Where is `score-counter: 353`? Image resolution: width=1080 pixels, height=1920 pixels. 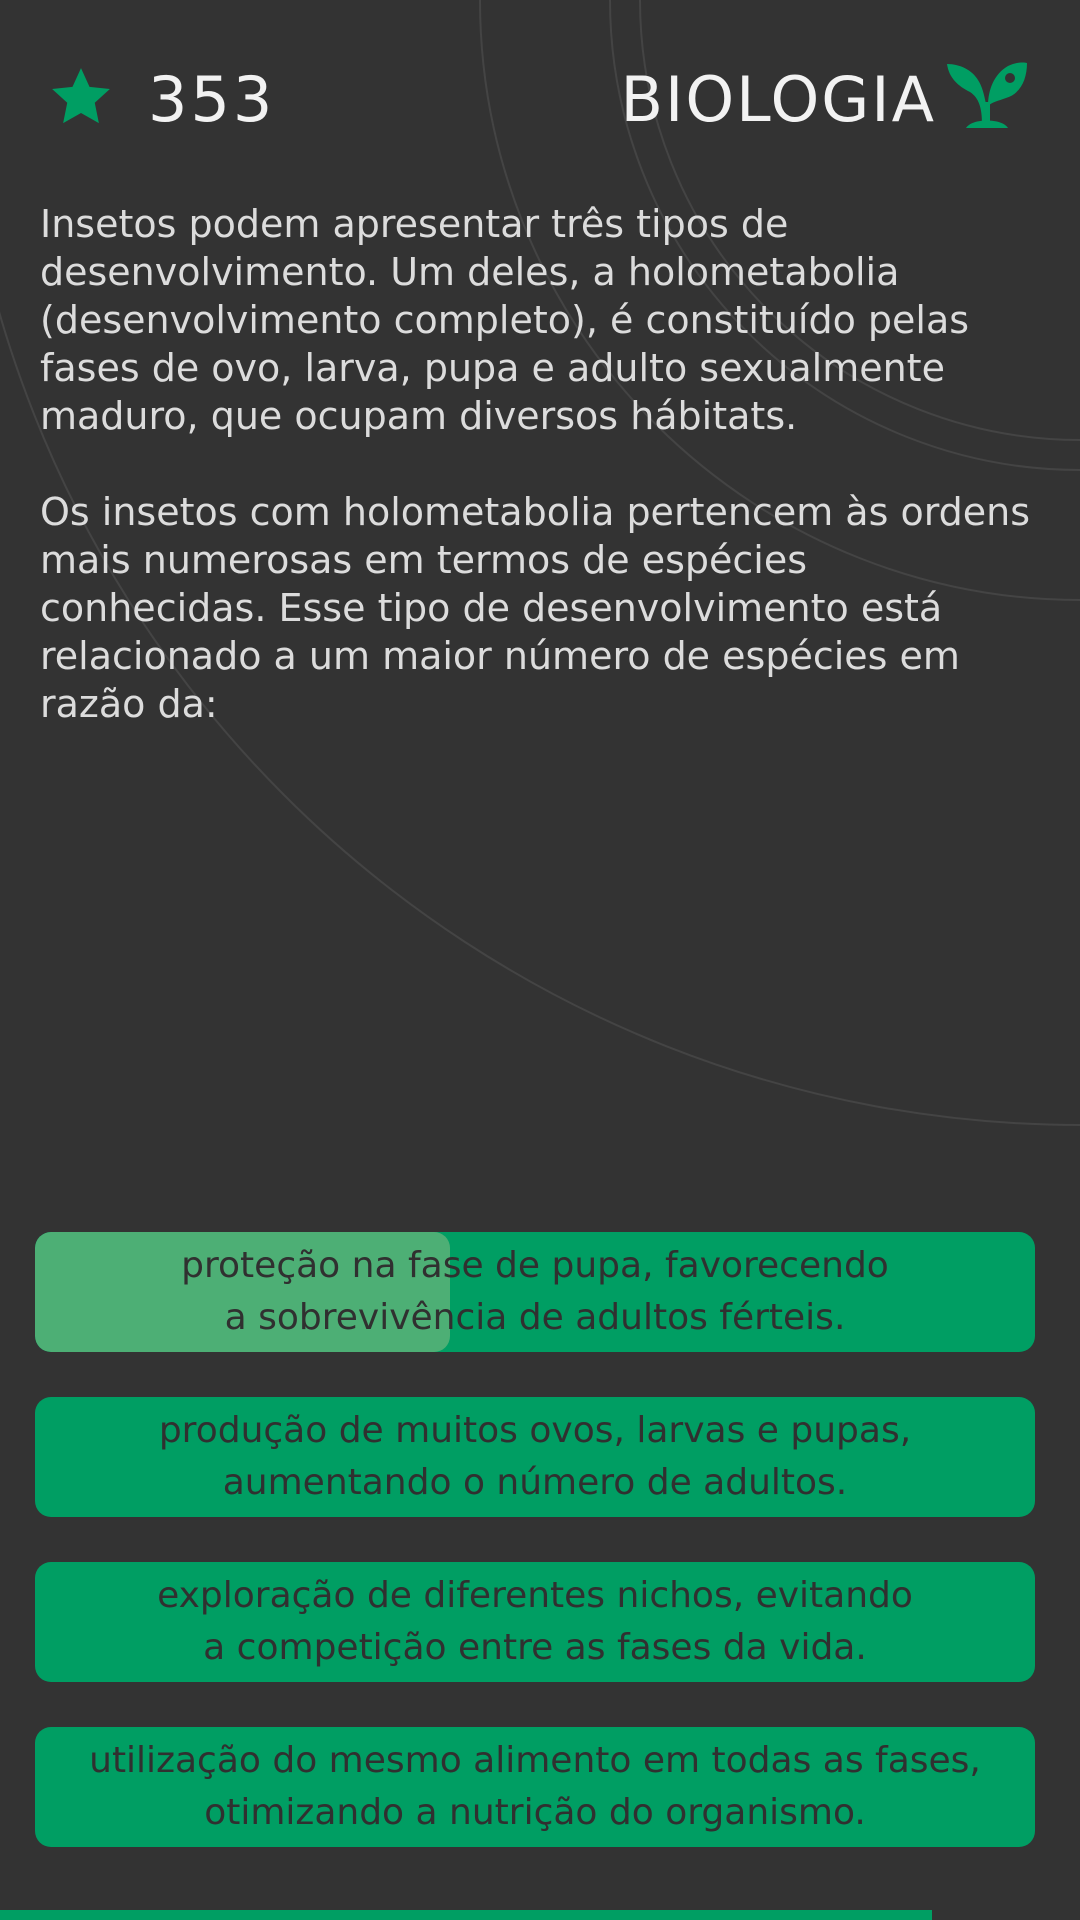
score-counter: 353 is located at coordinates (212, 99).